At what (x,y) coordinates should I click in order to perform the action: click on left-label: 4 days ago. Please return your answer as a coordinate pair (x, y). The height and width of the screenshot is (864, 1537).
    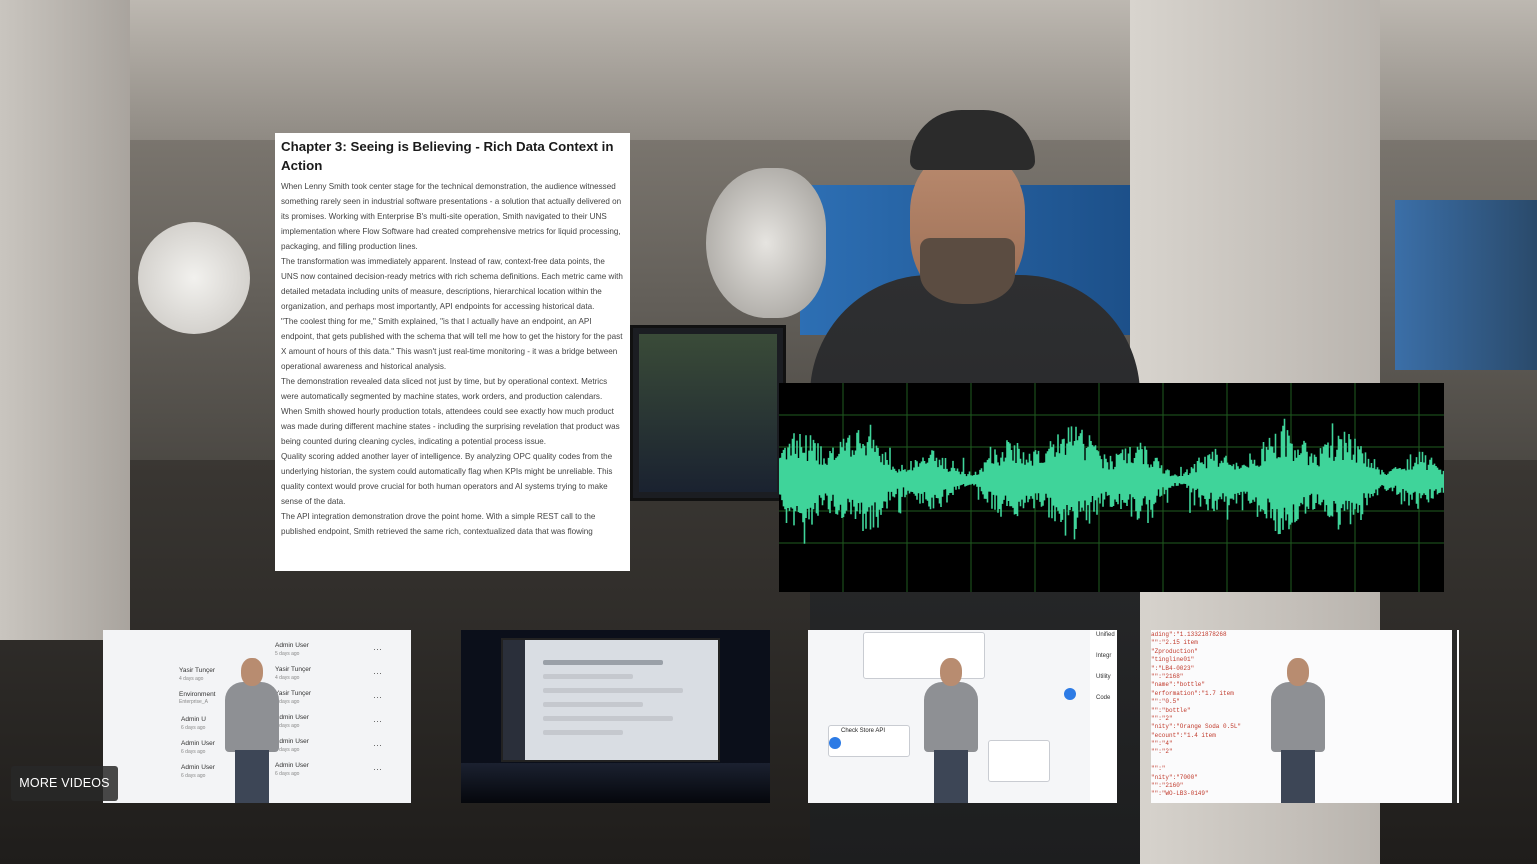
    Looking at the image, I should click on (191, 679).